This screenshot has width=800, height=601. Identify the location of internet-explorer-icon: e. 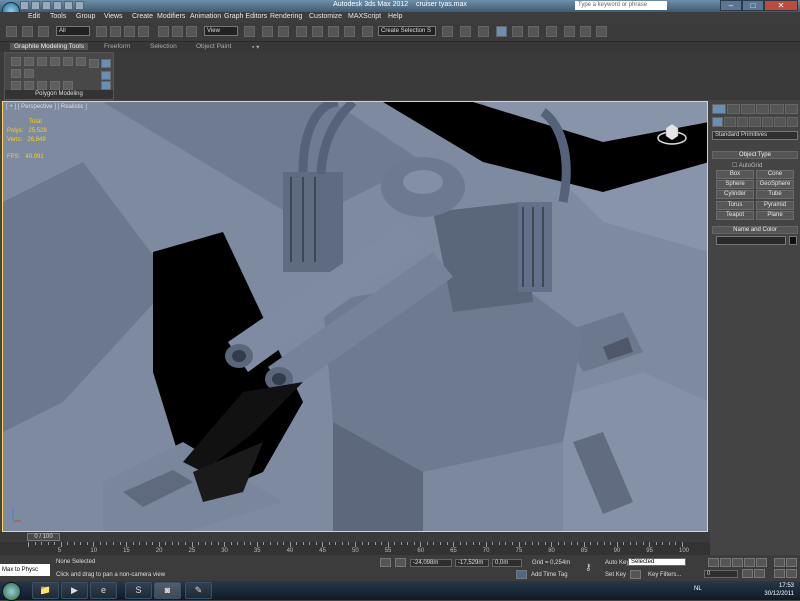
(103, 590).